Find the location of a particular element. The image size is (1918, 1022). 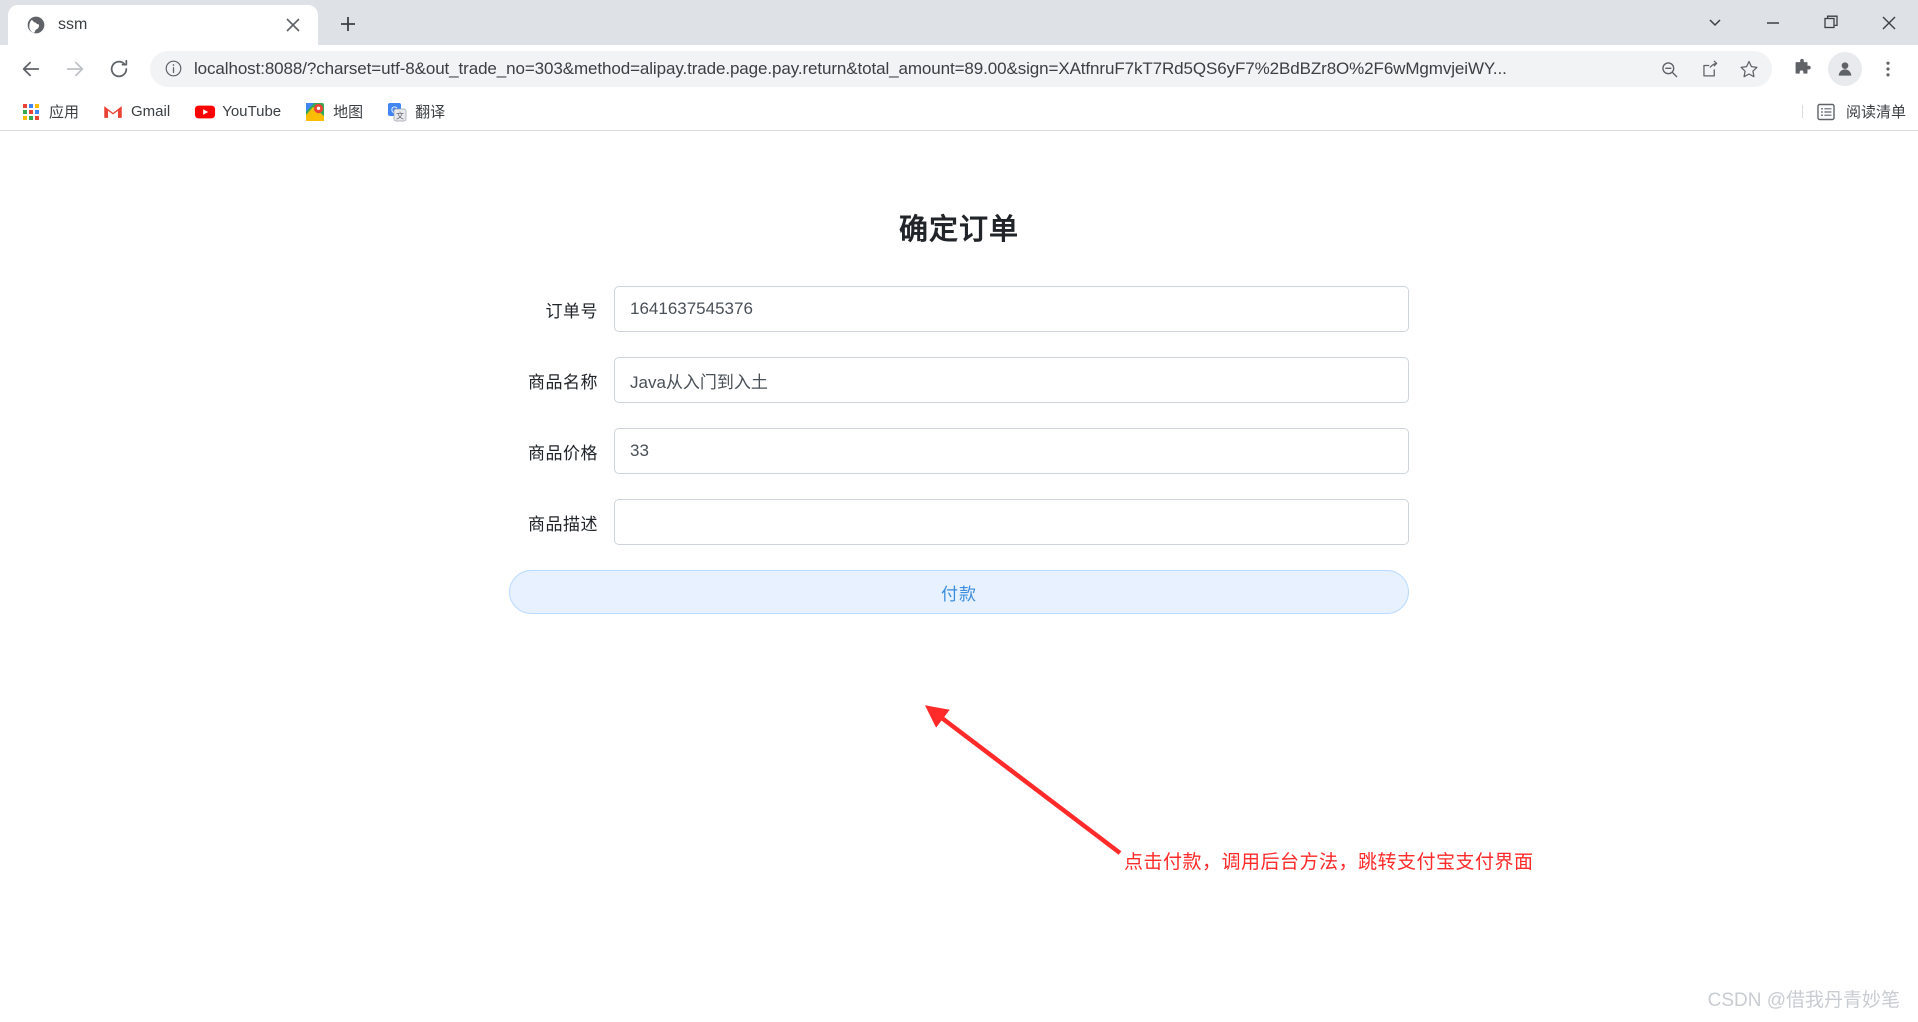

watermark: CSDN @借我丹青妙笔 is located at coordinates (1803, 1000).